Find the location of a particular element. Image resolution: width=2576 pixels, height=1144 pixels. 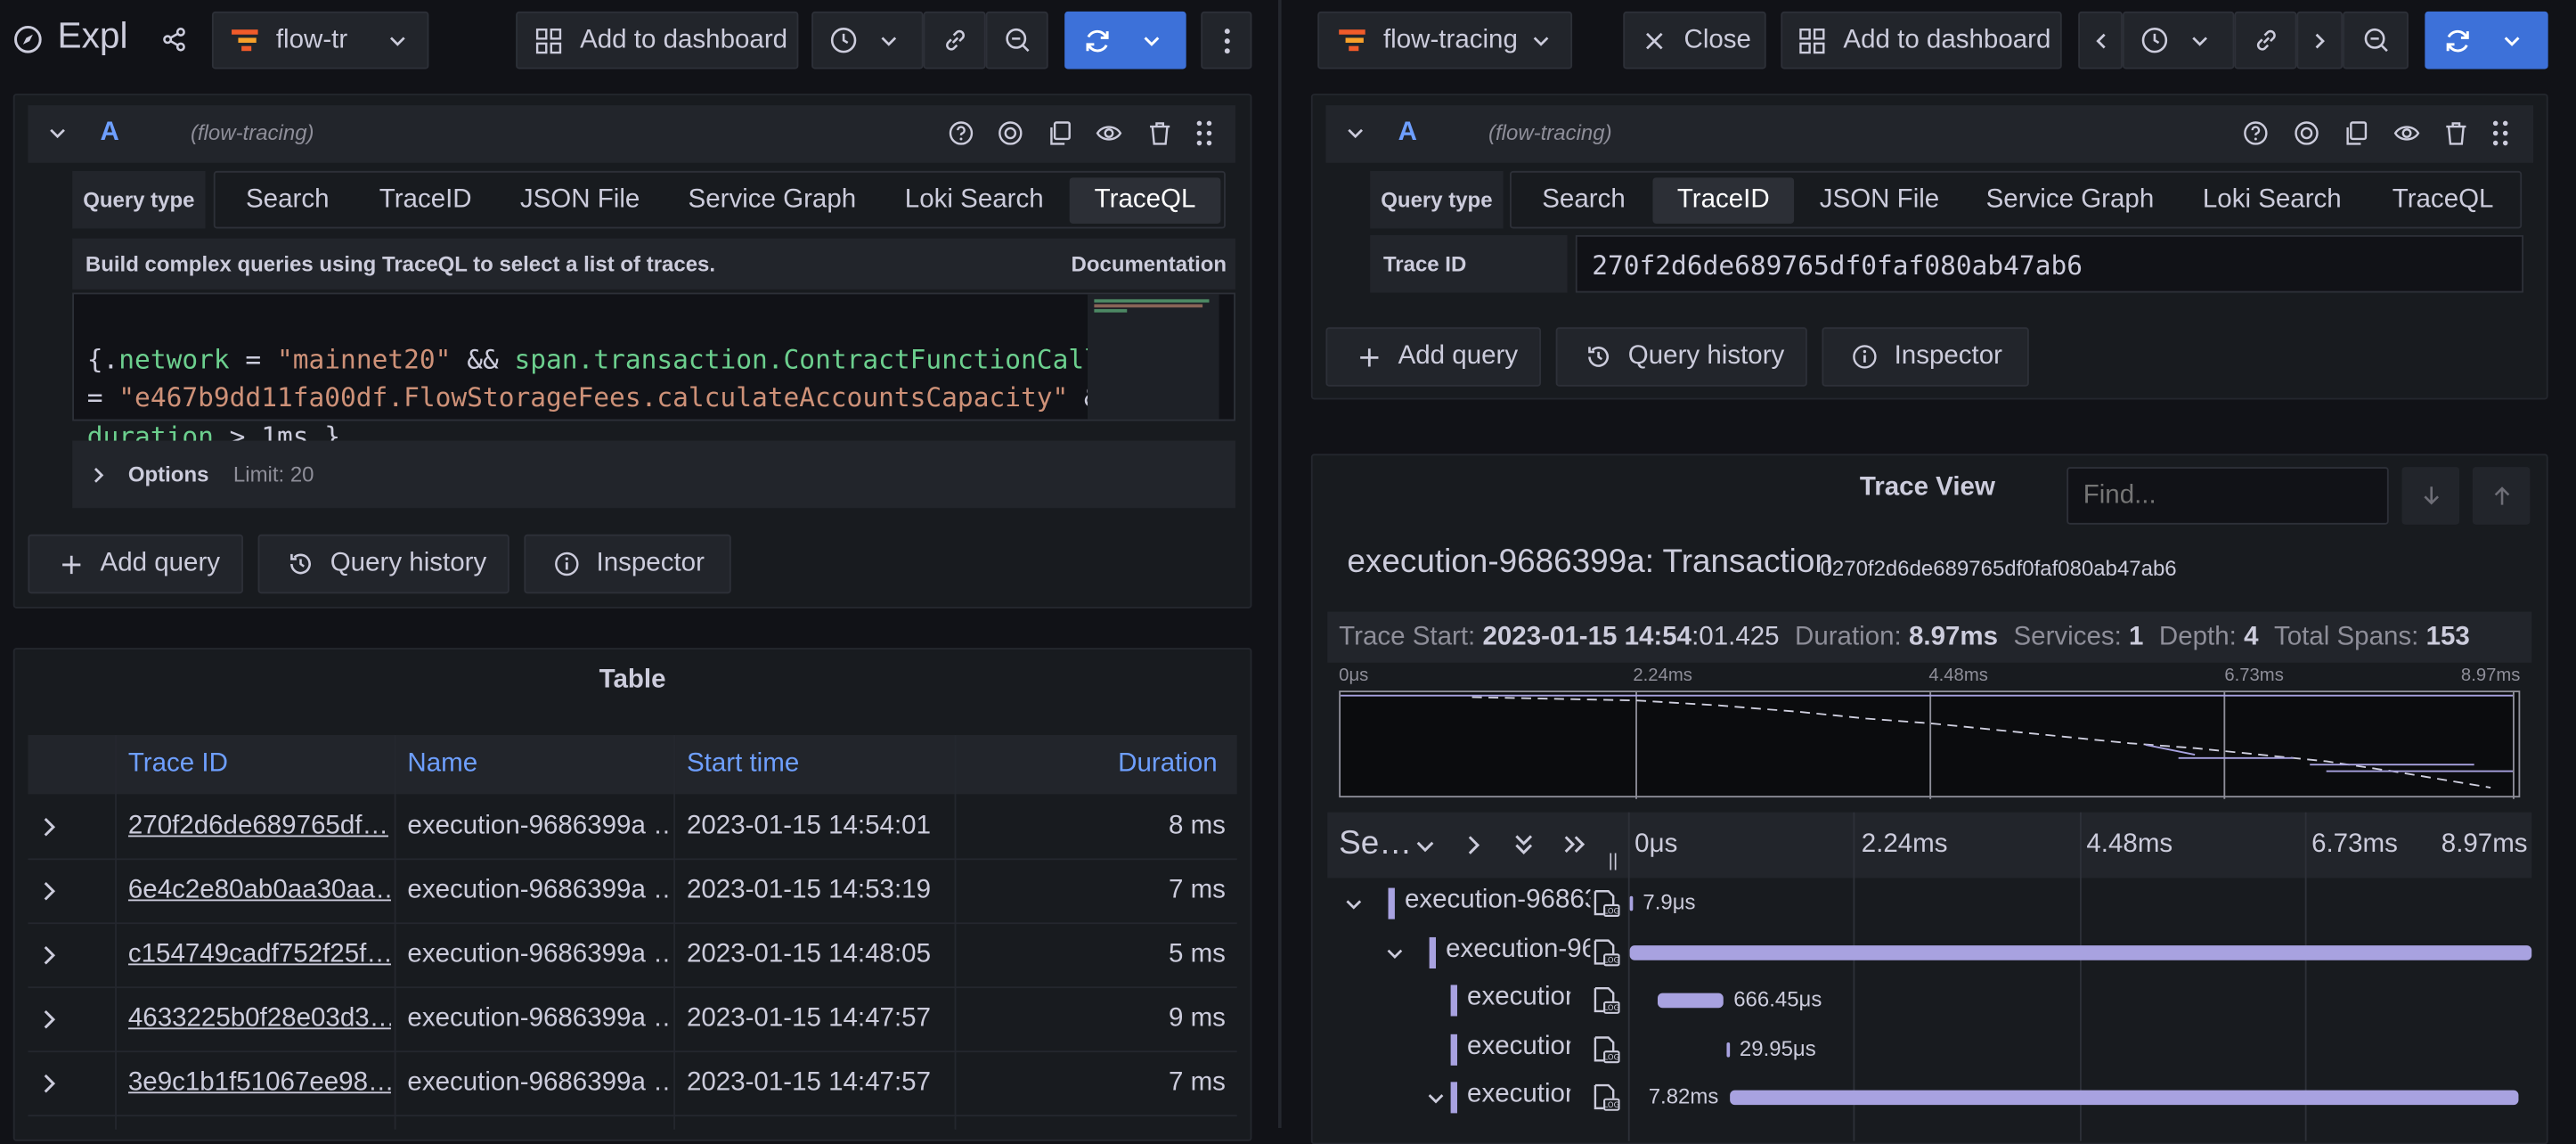

chevron-down-icon is located at coordinates (1425, 846).